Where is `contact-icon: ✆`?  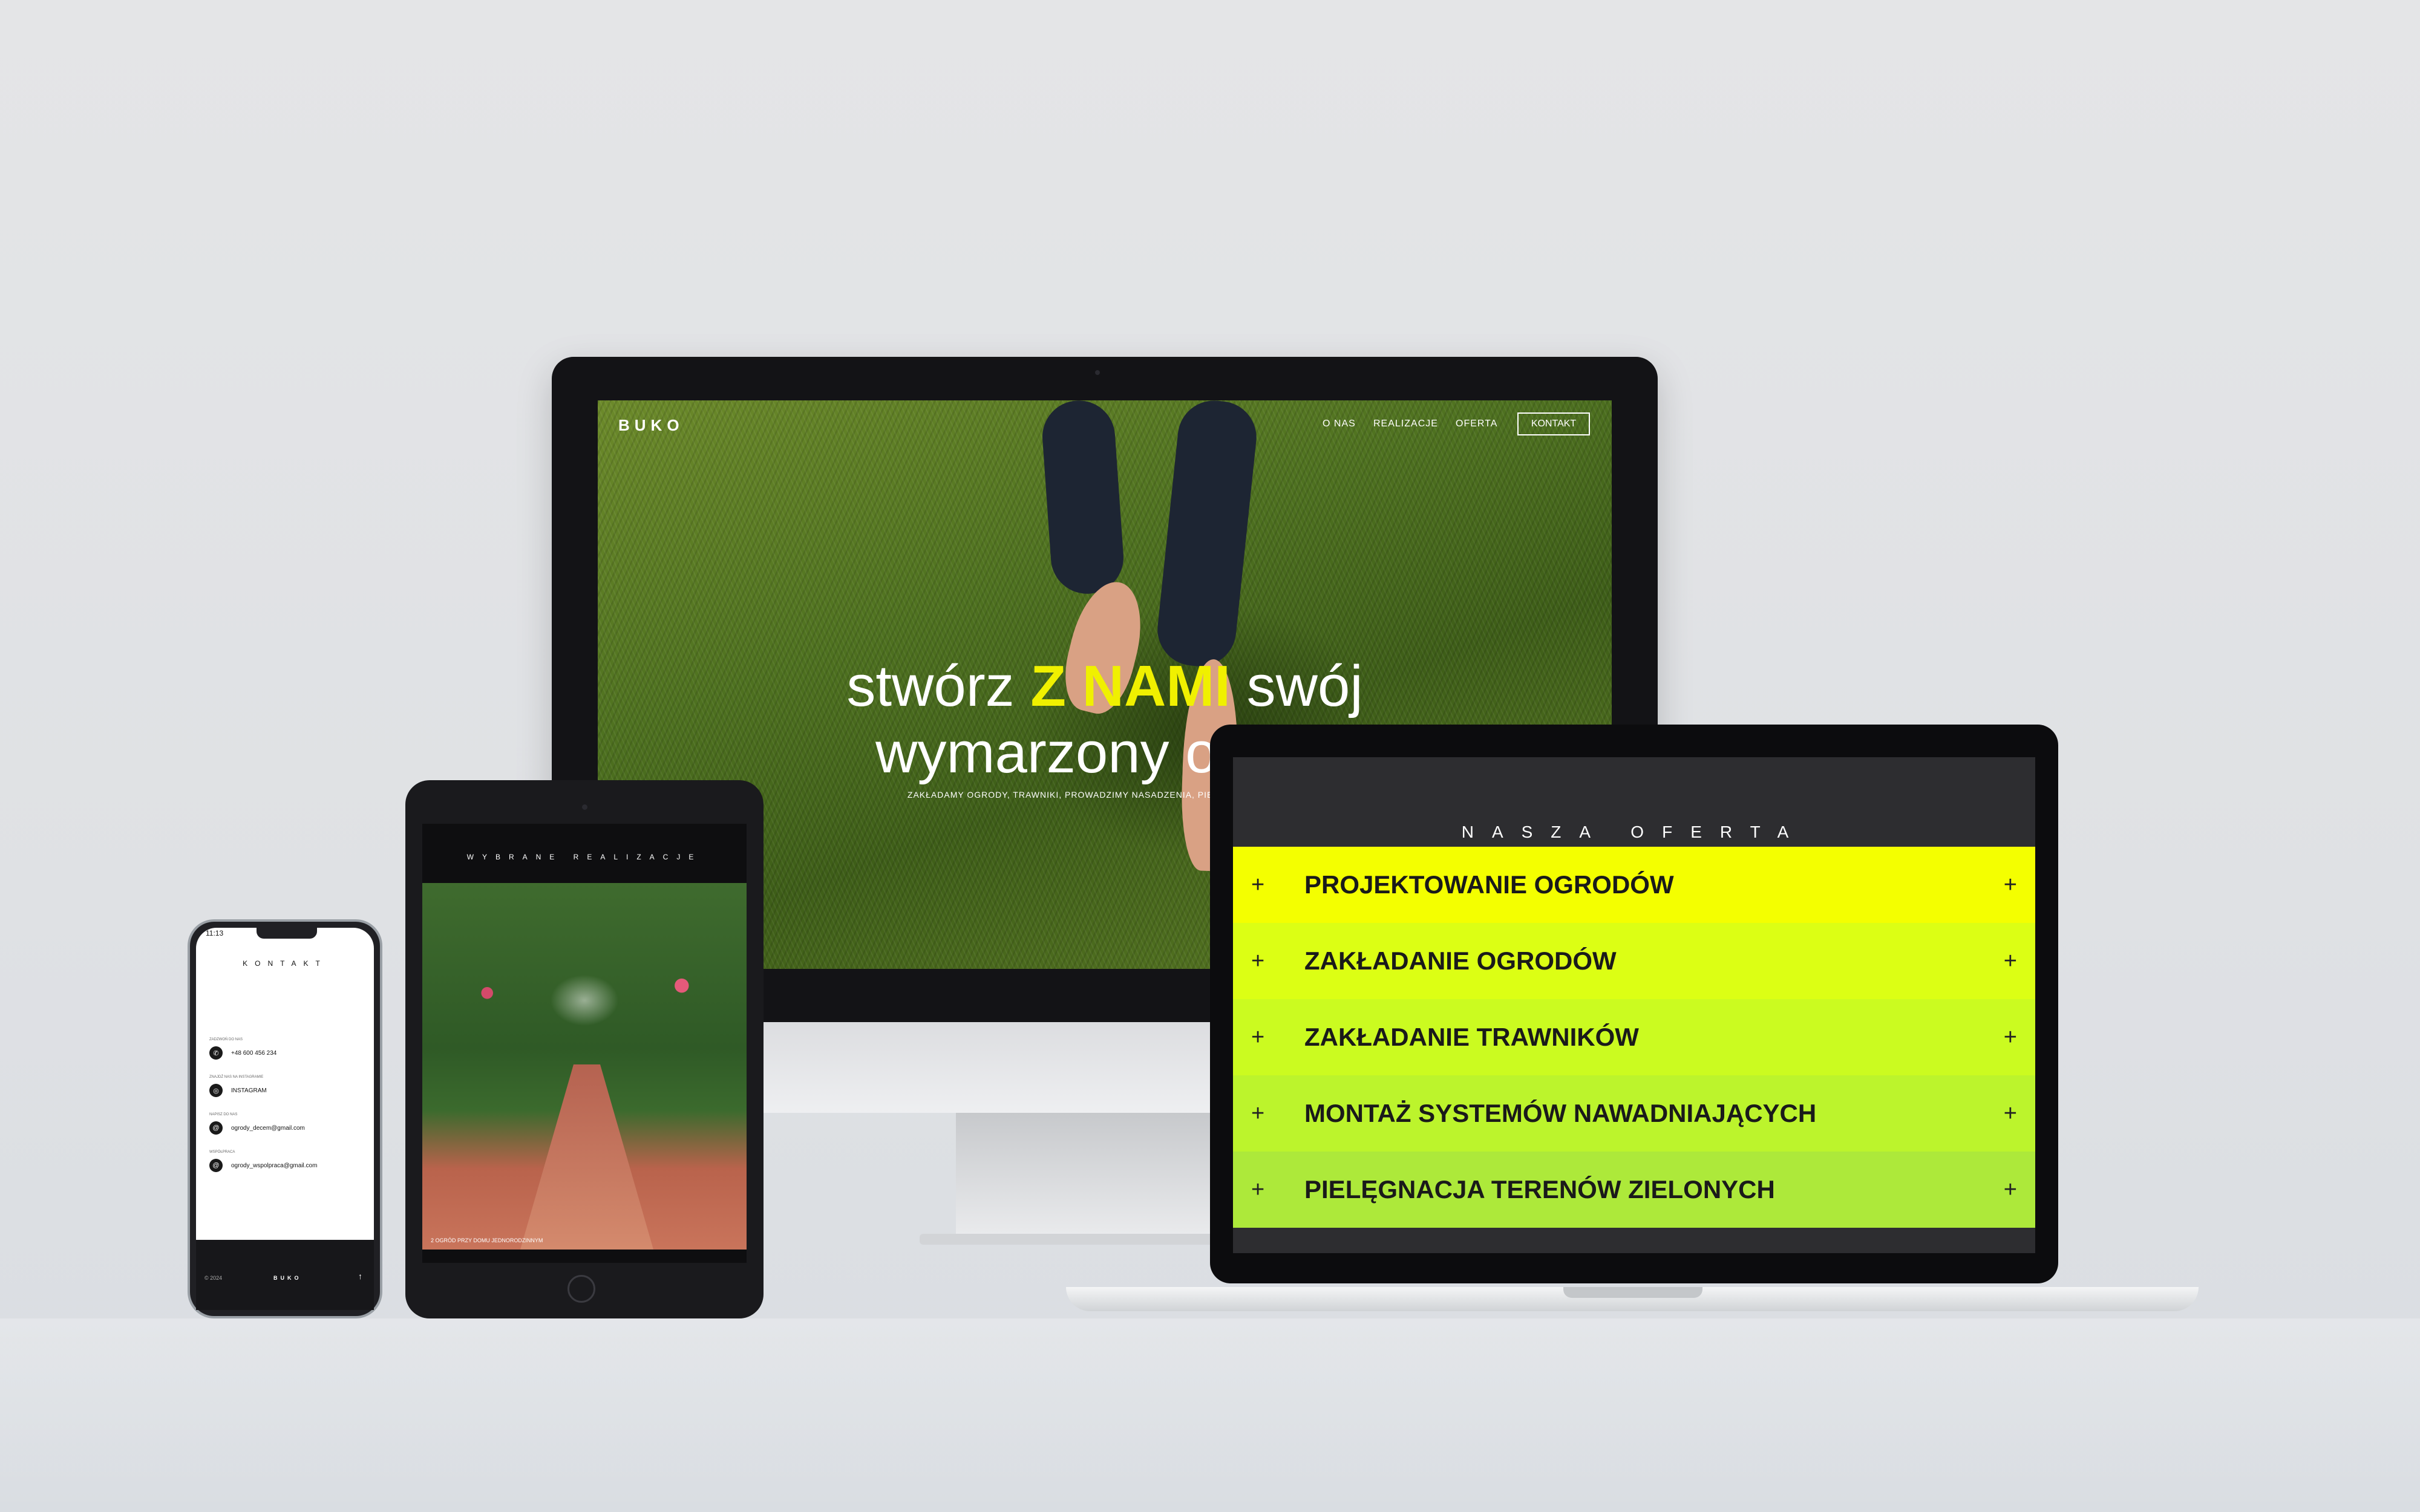 contact-icon: ✆ is located at coordinates (216, 1053).